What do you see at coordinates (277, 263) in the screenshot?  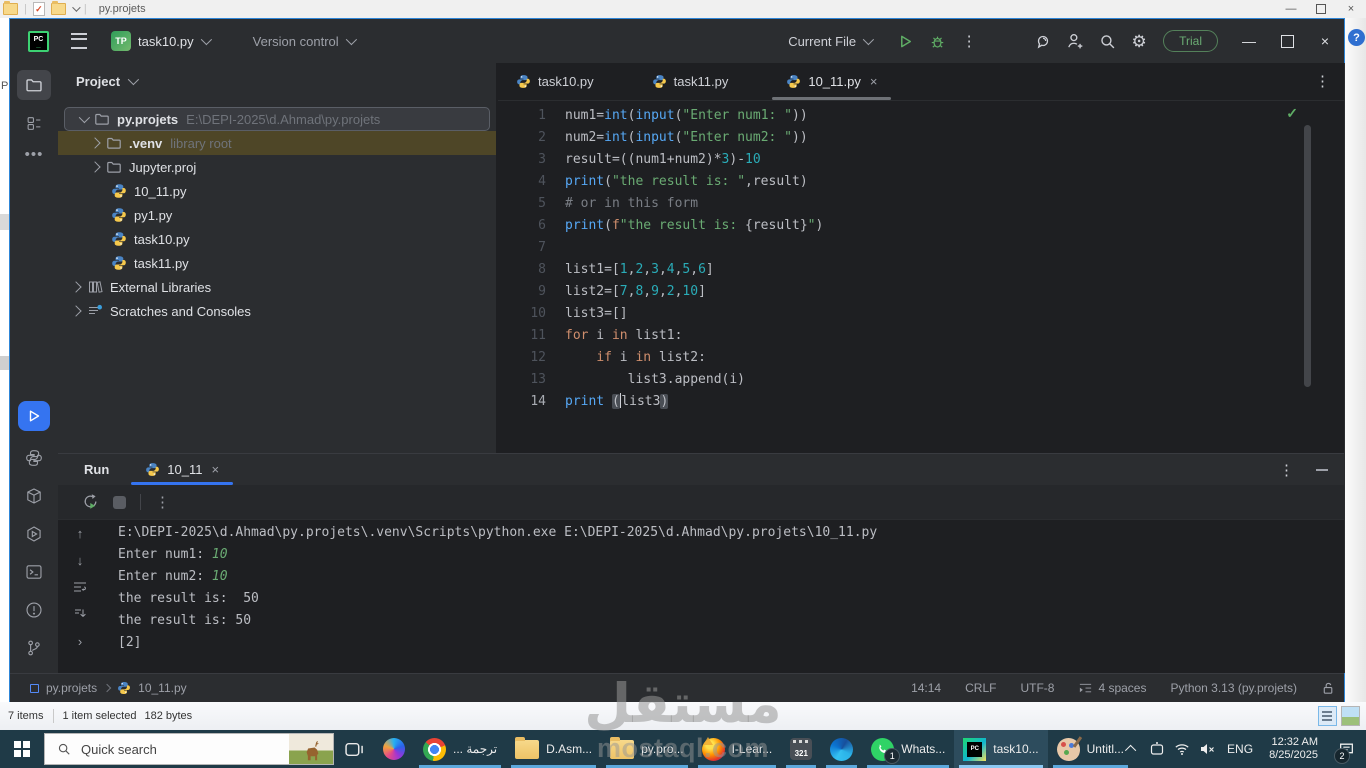 I see `tree-item-task11.py: task11.py` at bounding box center [277, 263].